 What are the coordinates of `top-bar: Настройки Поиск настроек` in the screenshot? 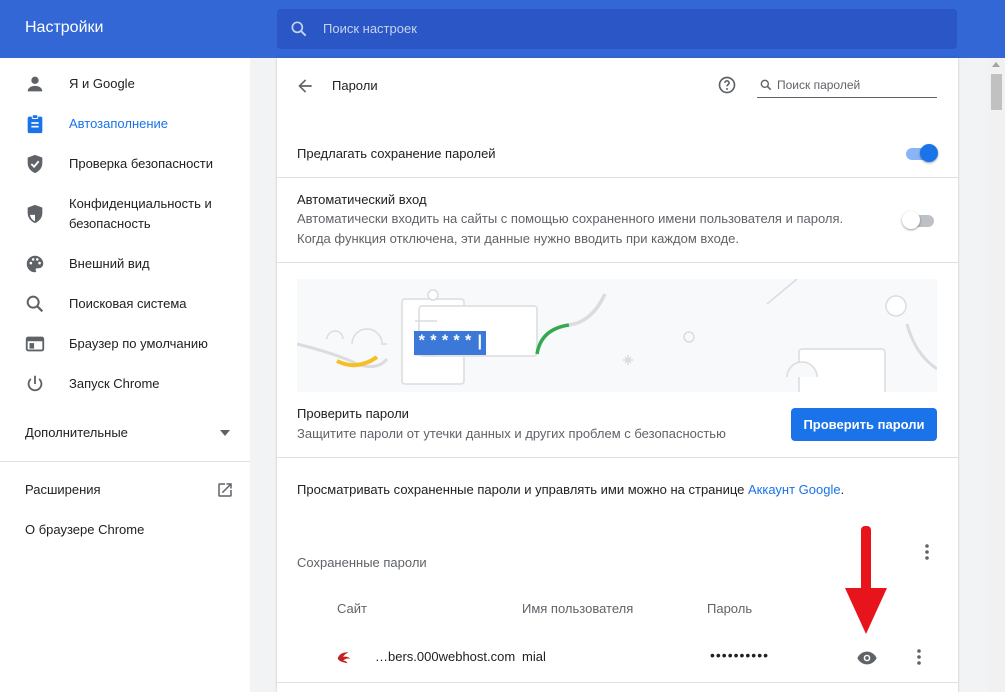 It's located at (502, 29).